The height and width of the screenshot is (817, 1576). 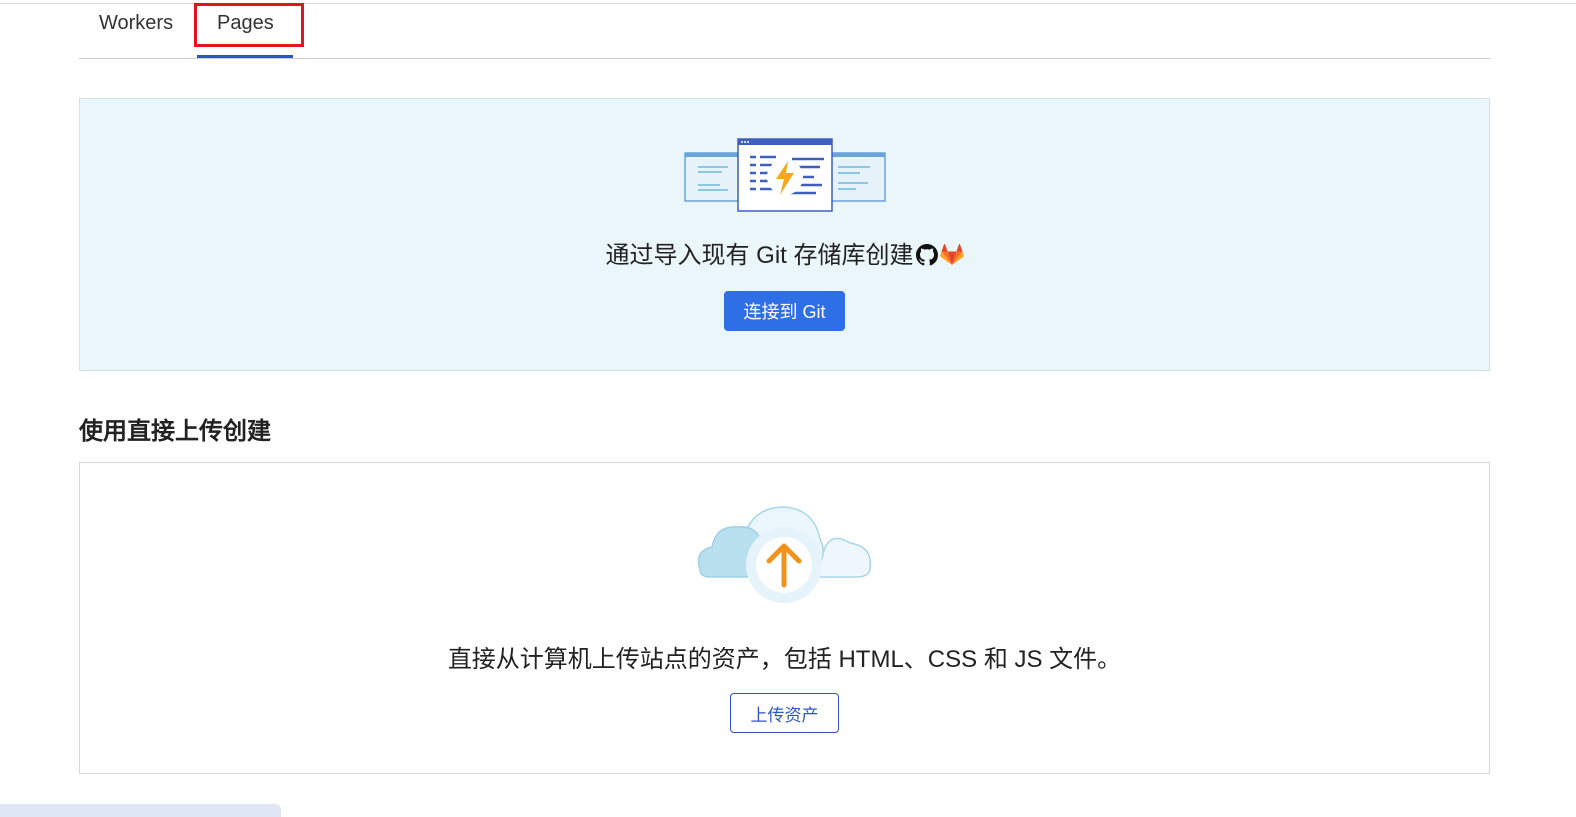 I want to click on direct-upload-heading: 使用直接上传创建, so click(x=175, y=431).